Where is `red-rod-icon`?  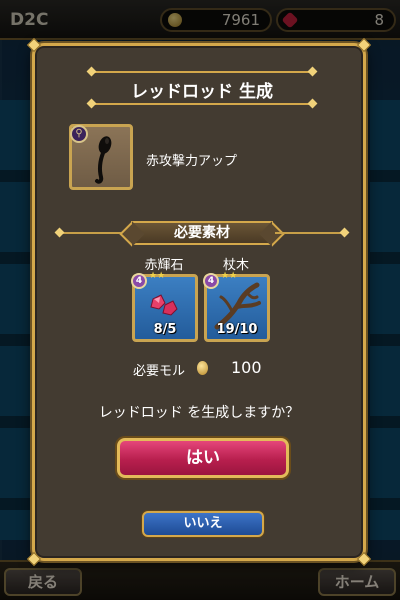 red-rod-icon is located at coordinates (103, 160).